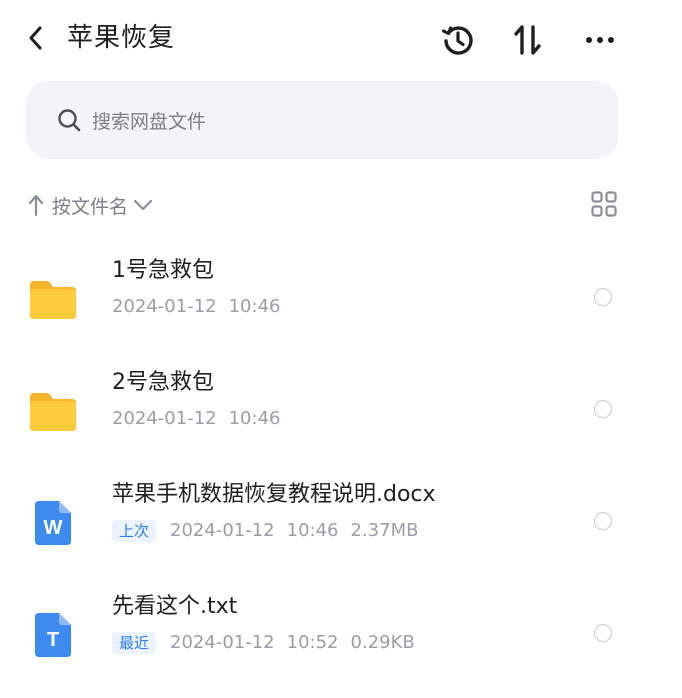 The height and width of the screenshot is (698, 682). I want to click on file-name: 1号急救包, so click(163, 270).